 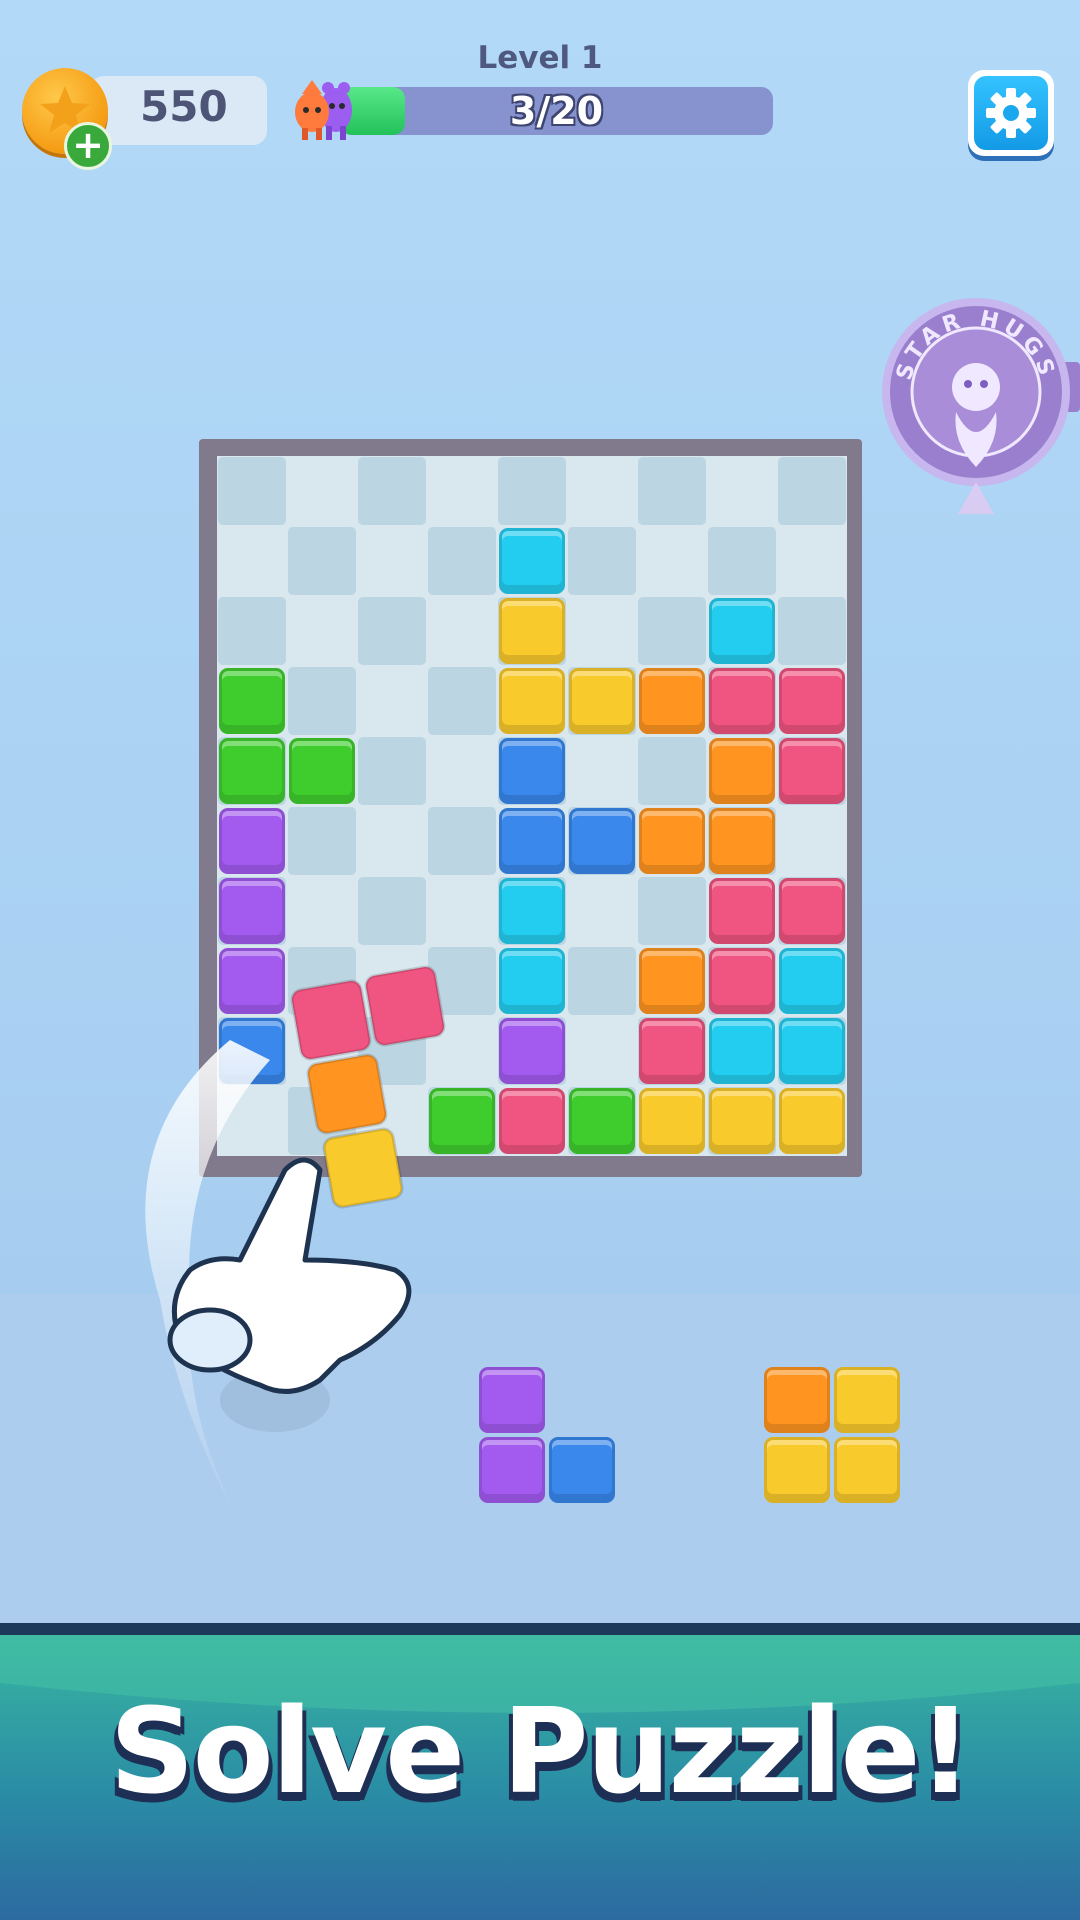 I want to click on tray-block-orange, so click(x=797, y=1400).